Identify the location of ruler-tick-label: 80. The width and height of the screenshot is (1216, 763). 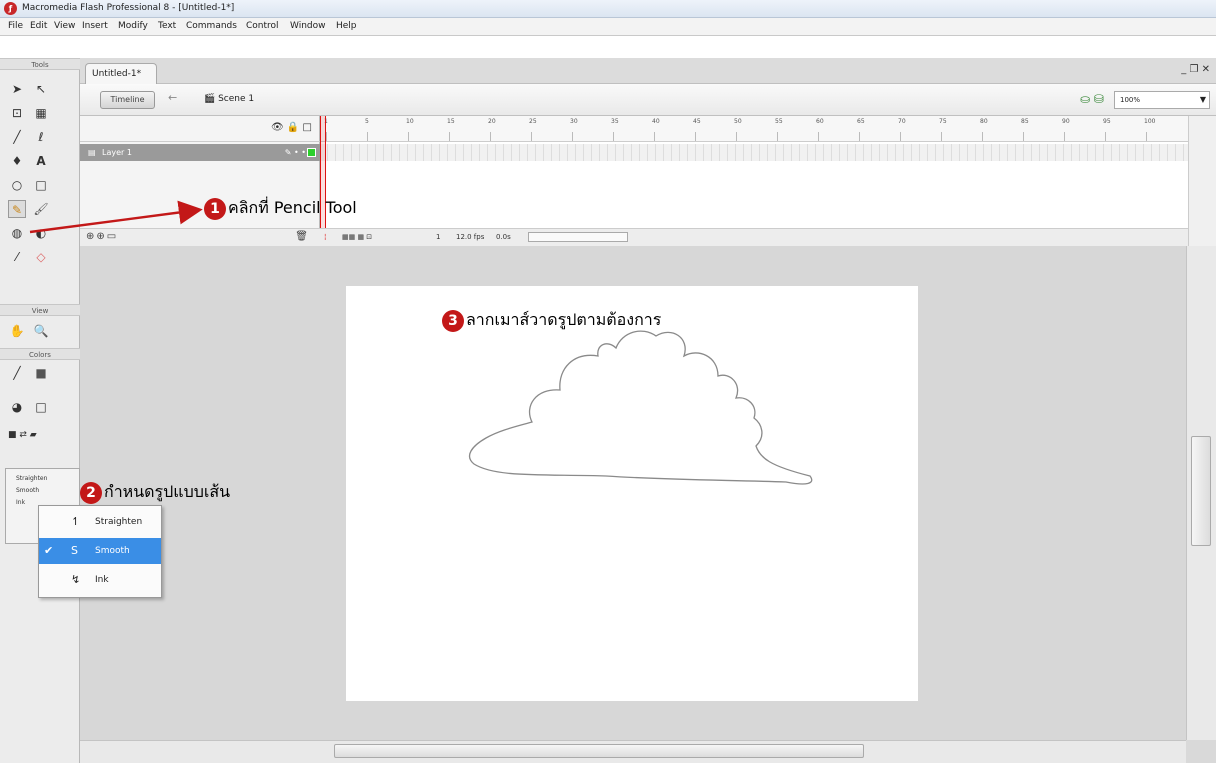
(984, 121).